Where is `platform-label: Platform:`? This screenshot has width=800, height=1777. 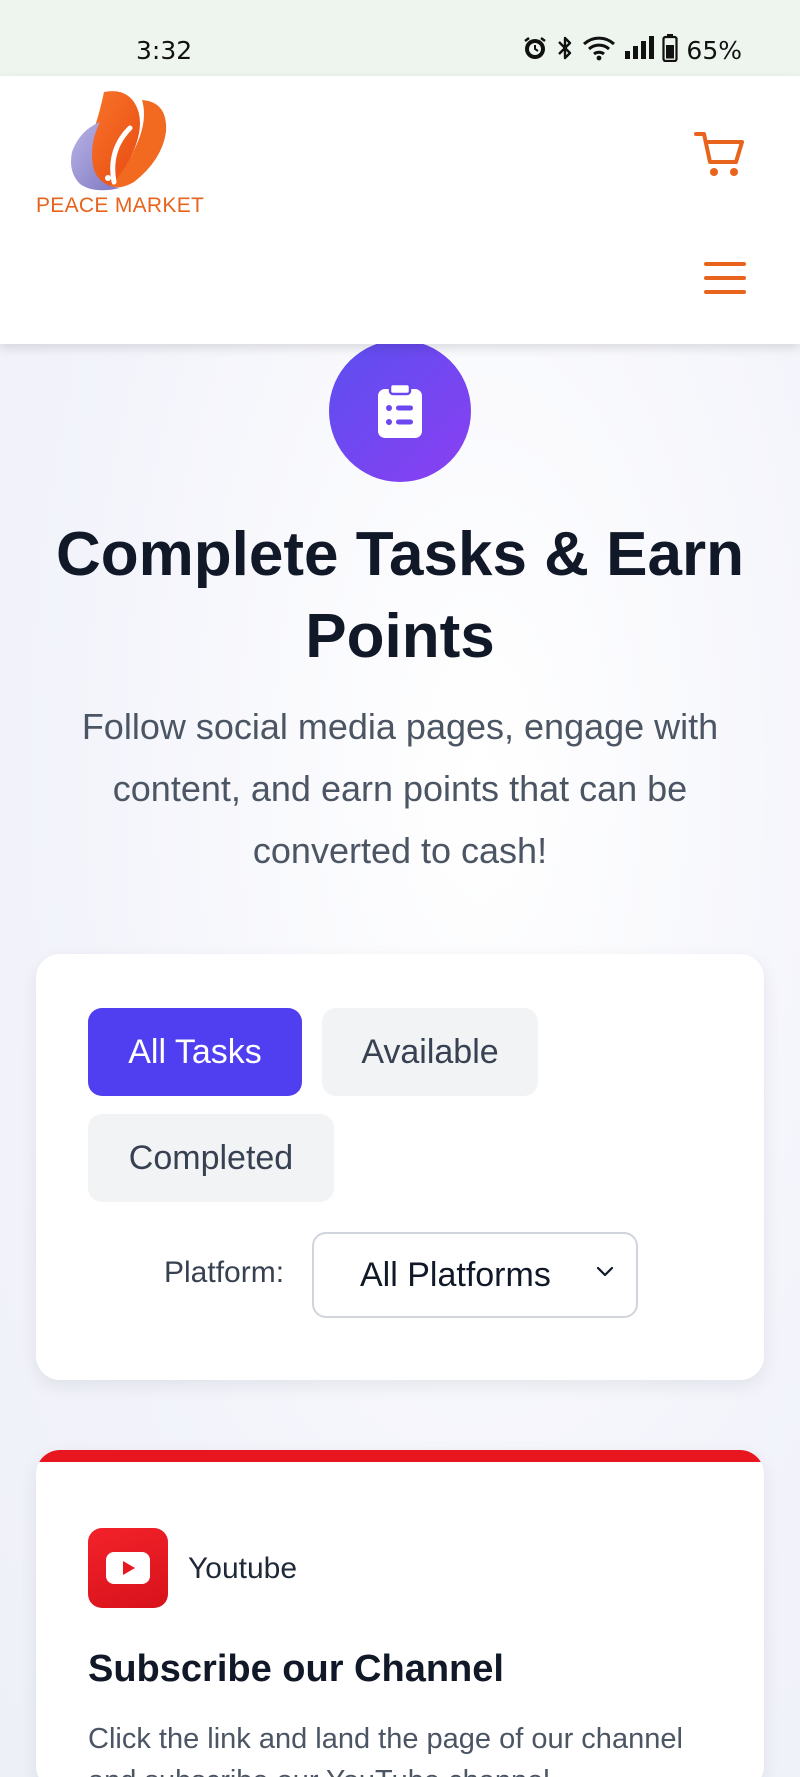
platform-label: Platform: is located at coordinates (224, 1272).